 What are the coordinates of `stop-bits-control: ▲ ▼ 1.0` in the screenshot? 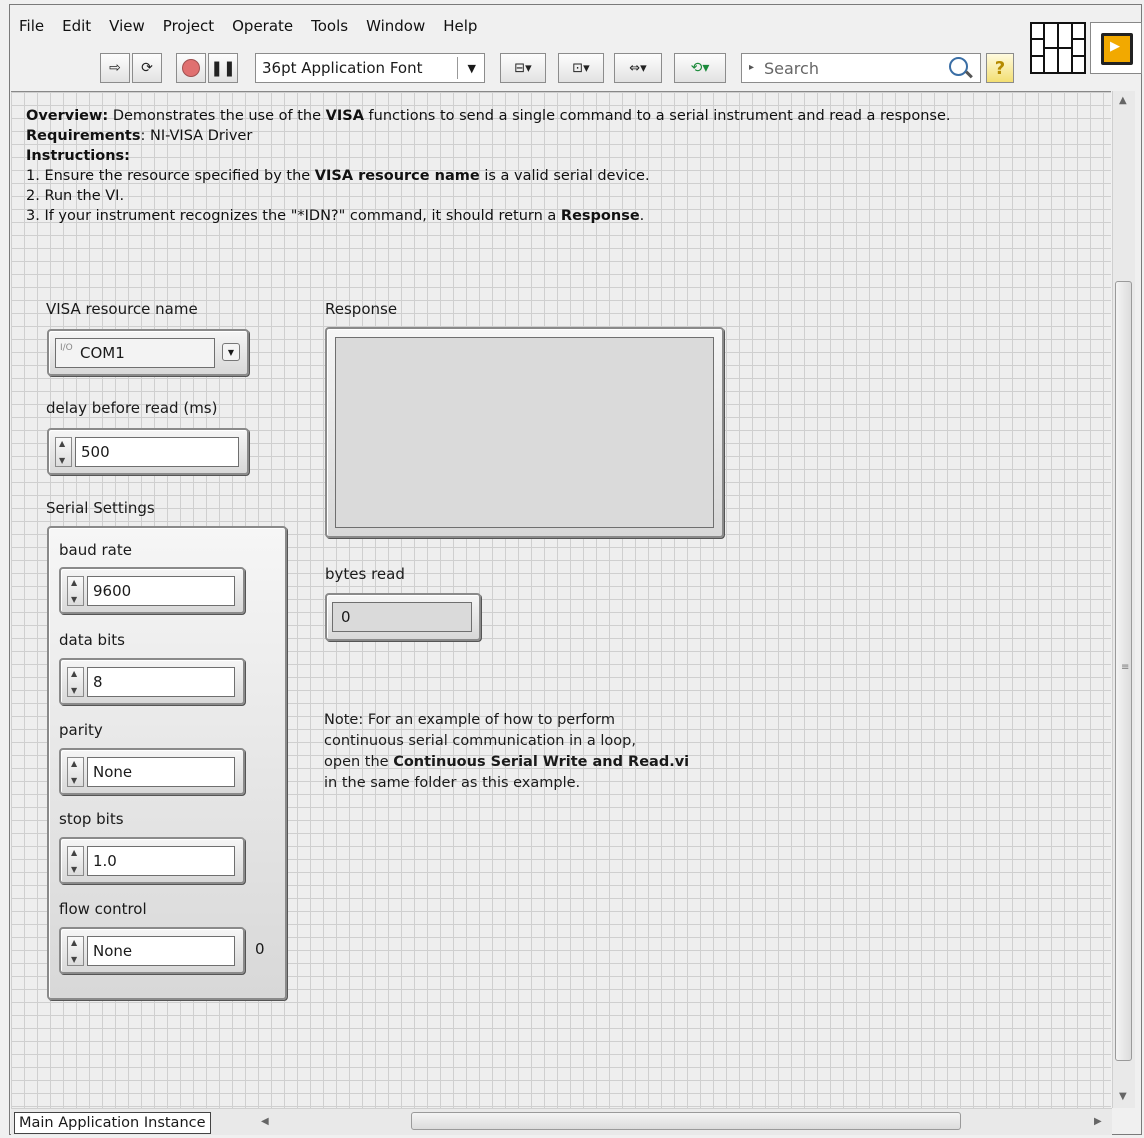 It's located at (152, 860).